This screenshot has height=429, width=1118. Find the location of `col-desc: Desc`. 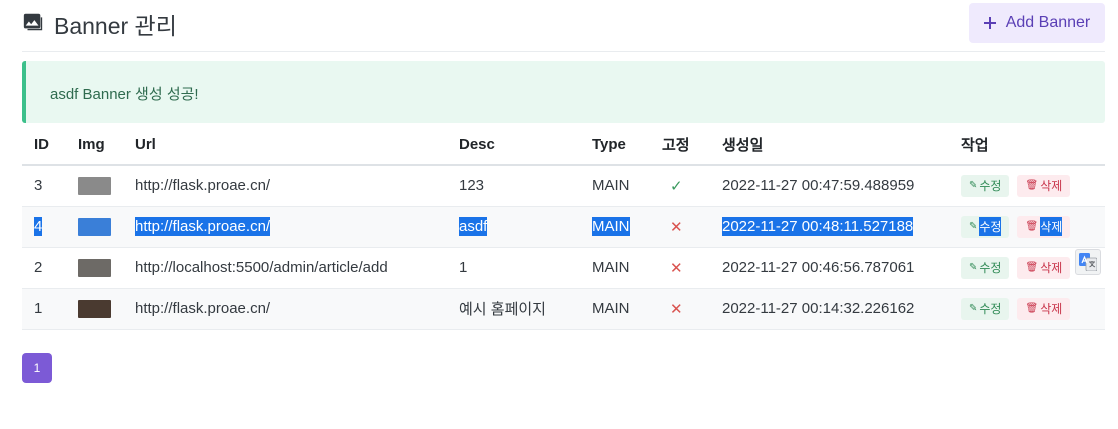

col-desc: Desc is located at coordinates (513, 145).